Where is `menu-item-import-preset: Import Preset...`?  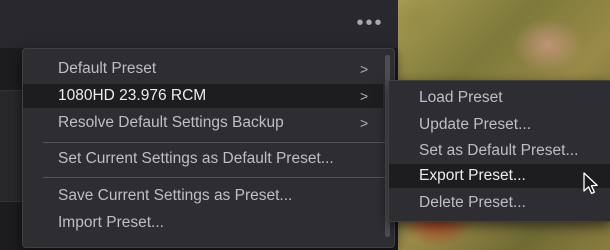 menu-item-import-preset: Import Preset... is located at coordinates (203, 223).